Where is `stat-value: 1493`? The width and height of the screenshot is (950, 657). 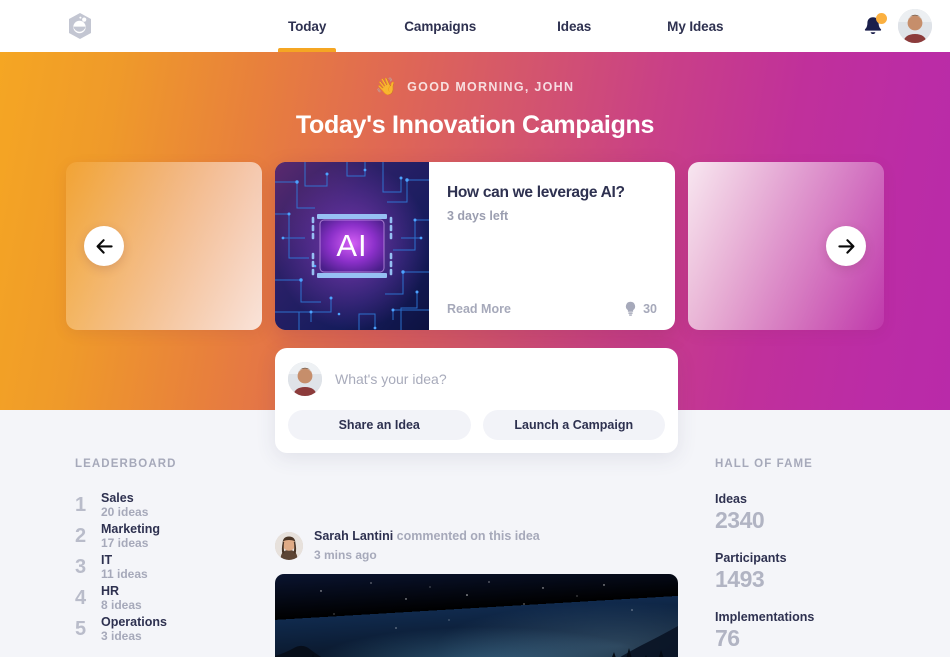 stat-value: 1493 is located at coordinates (740, 579).